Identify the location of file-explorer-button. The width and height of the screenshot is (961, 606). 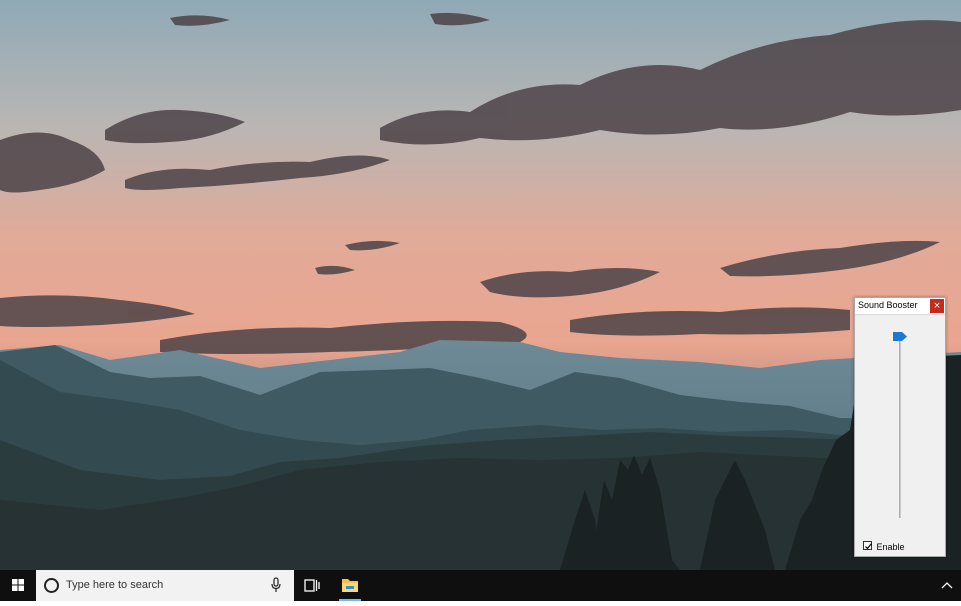
(350, 585).